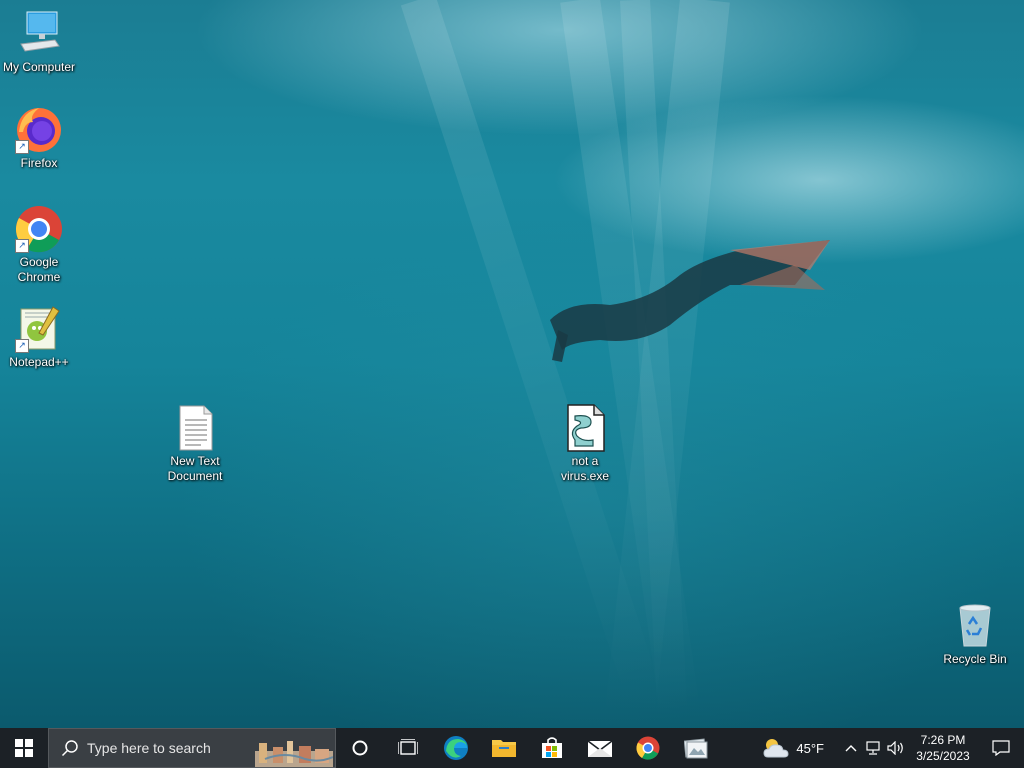 The width and height of the screenshot is (1024, 768). I want to click on script-file-icon, so click(585, 428).